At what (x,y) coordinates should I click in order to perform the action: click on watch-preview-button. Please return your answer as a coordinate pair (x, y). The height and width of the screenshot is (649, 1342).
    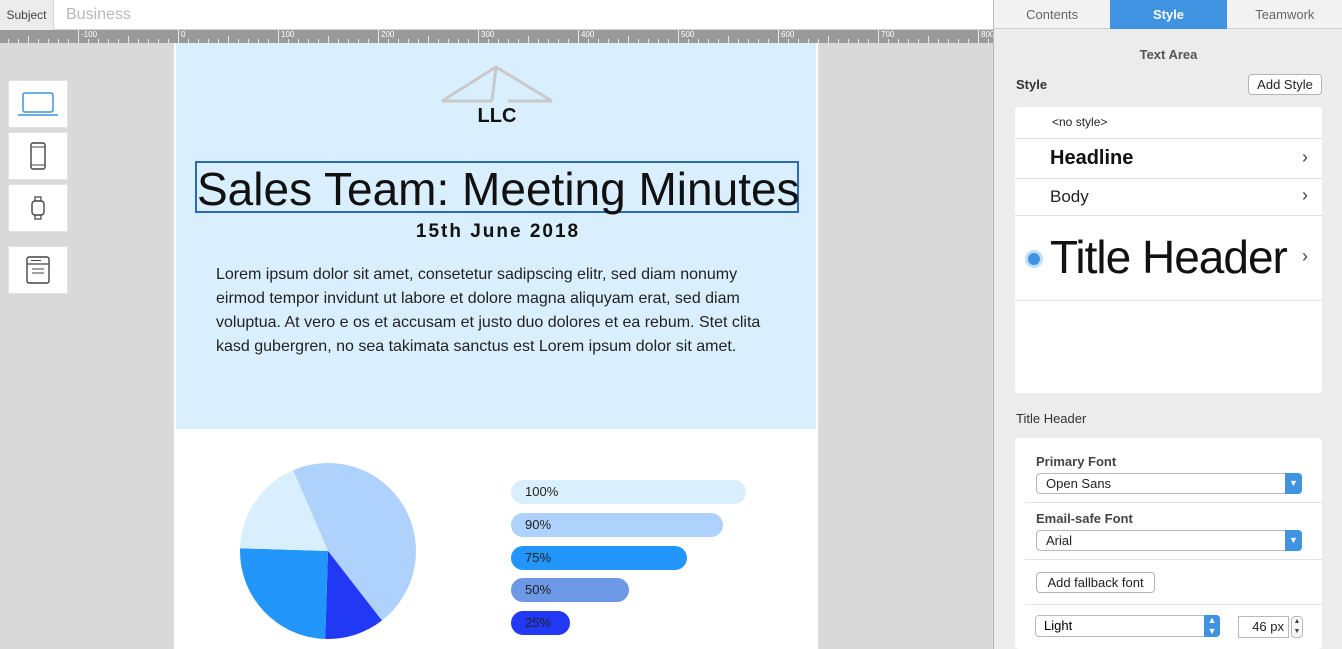
    Looking at the image, I should click on (38, 208).